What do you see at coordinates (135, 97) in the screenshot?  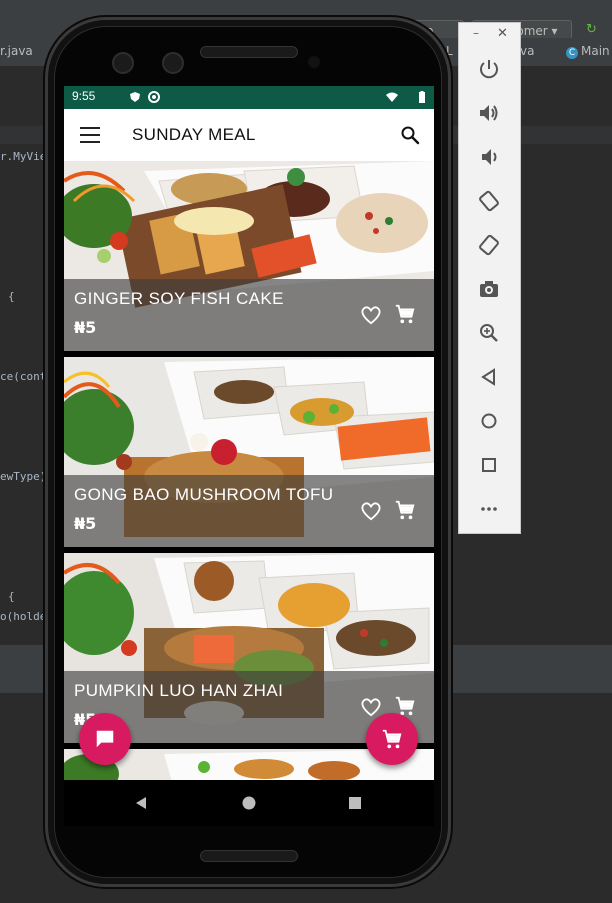 I see `shield-icon` at bounding box center [135, 97].